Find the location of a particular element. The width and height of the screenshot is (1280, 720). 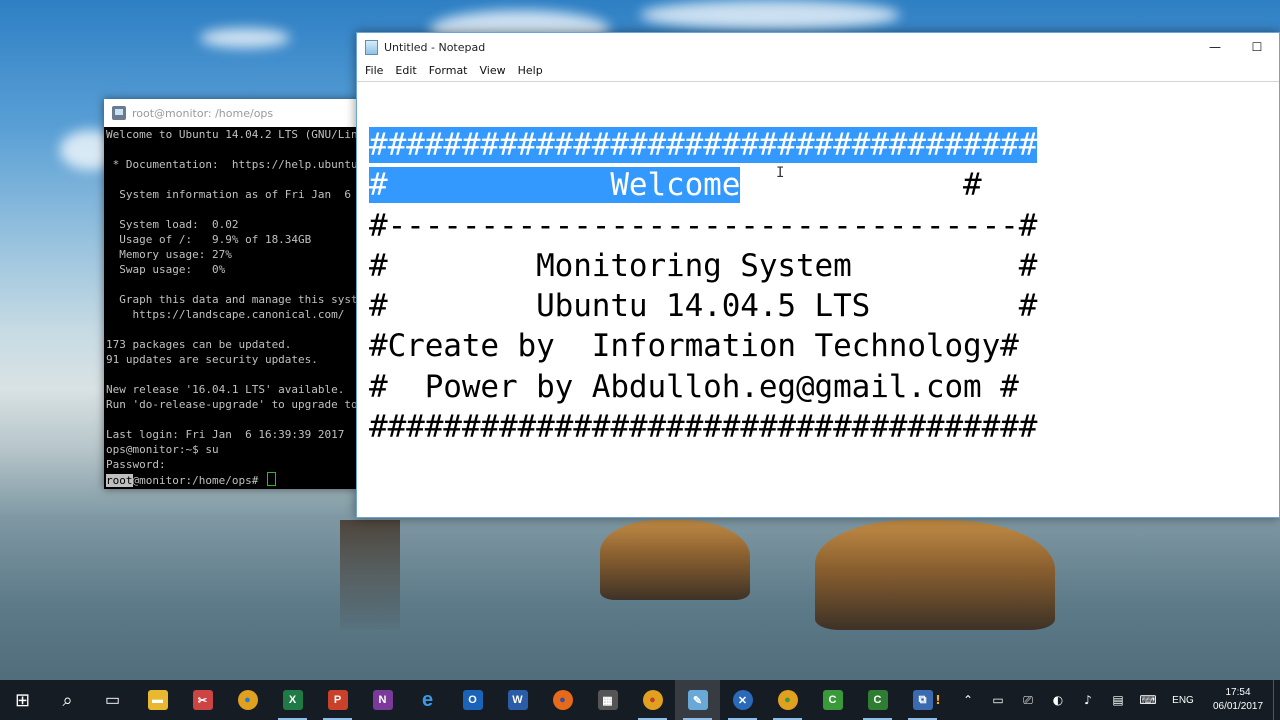

display-icon: ▭ is located at coordinates (998, 700).